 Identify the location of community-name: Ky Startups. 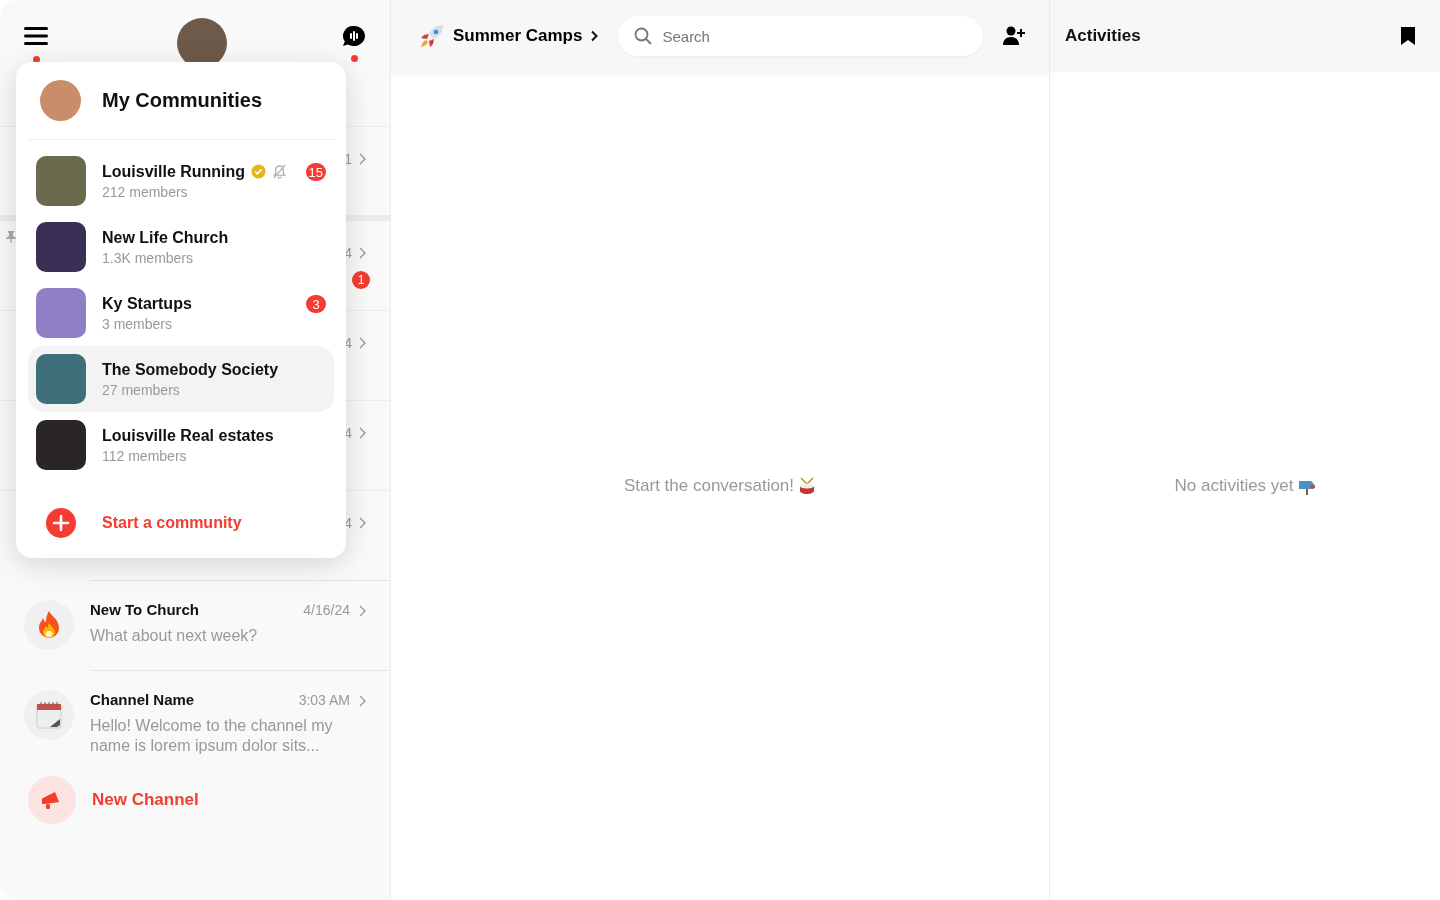
(147, 303).